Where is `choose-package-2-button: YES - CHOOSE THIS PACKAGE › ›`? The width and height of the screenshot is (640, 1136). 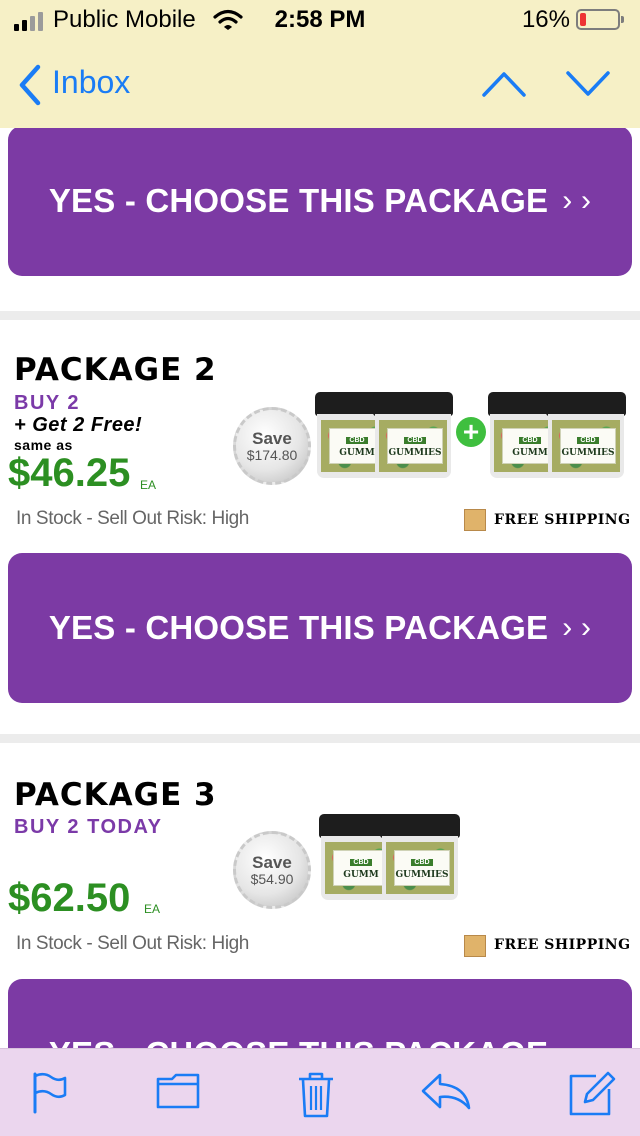
choose-package-2-button: YES - CHOOSE THIS PACKAGE › › is located at coordinates (320, 628).